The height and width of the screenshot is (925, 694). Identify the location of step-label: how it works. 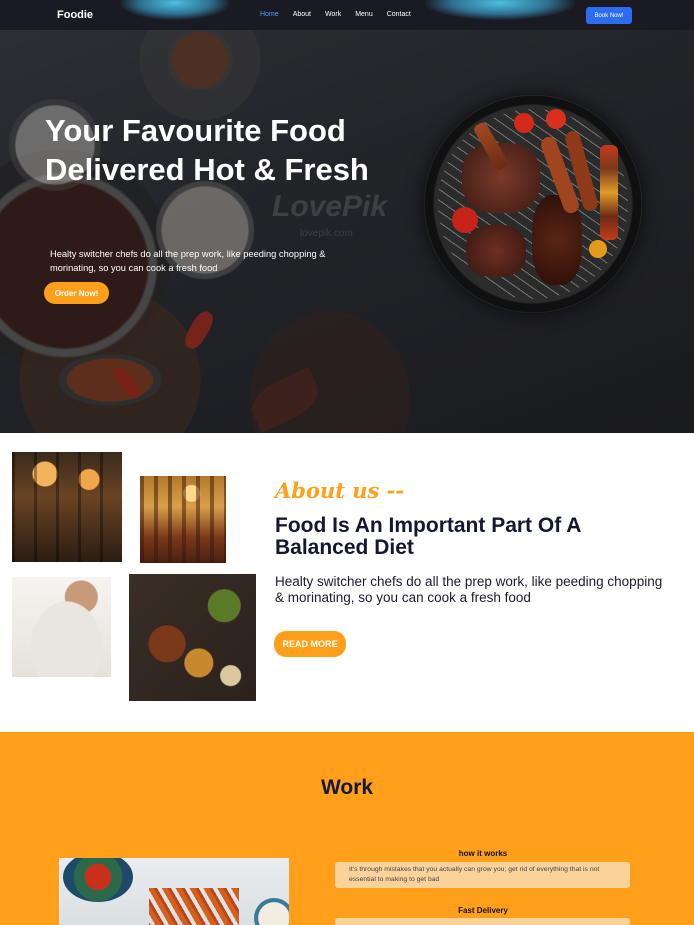
(483, 853).